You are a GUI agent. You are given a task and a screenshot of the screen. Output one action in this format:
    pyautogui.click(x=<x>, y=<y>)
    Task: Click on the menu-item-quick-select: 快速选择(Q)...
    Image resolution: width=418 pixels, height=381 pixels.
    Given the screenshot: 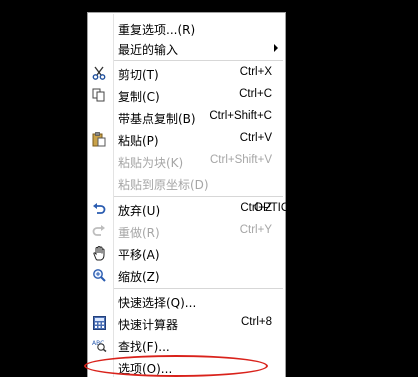 What is the action you would take?
    pyautogui.click(x=186, y=301)
    